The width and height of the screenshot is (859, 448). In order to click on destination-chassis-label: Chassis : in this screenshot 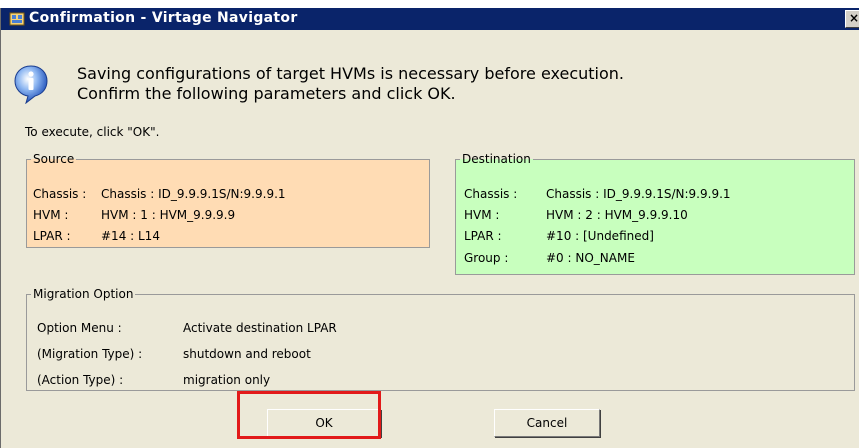, I will do `click(491, 194)`.